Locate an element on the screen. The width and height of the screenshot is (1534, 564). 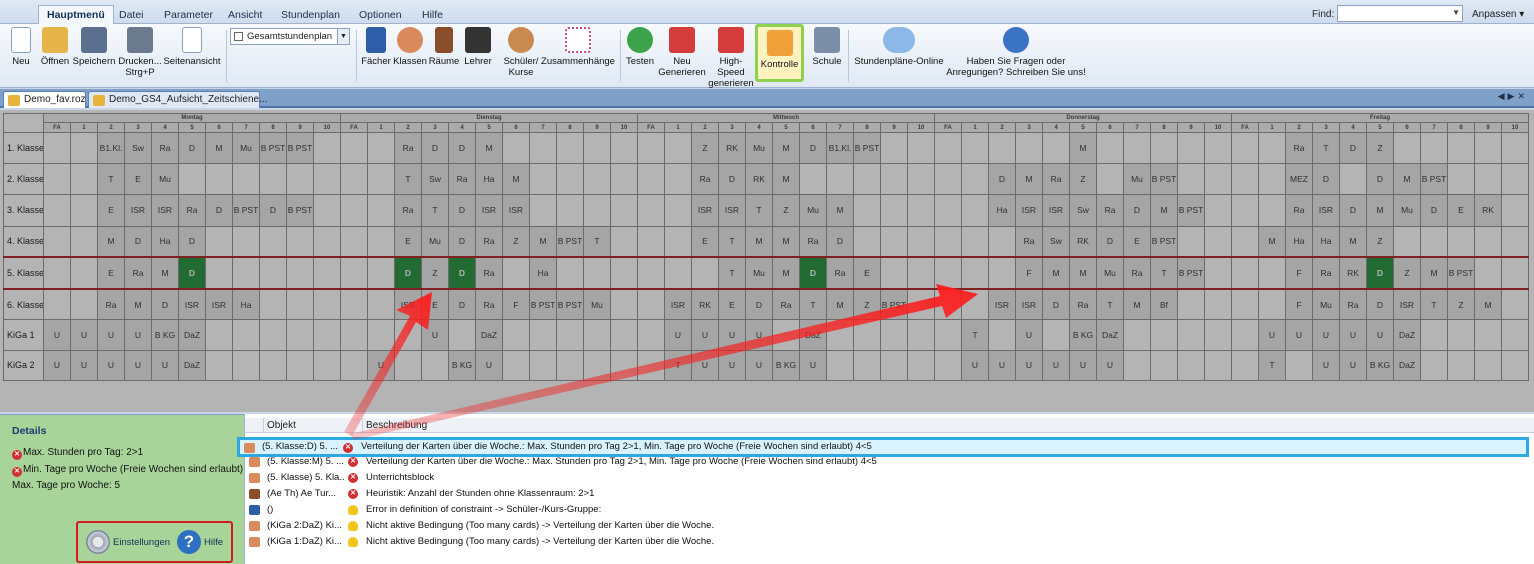
lesson-cell: Mu is located at coordinates (1326, 304).